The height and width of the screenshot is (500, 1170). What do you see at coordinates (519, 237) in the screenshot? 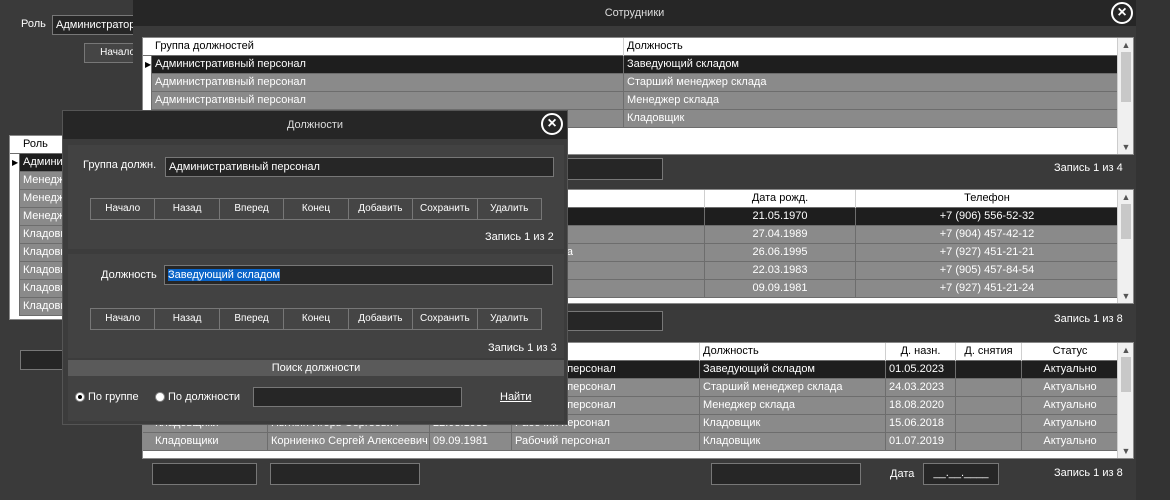
I see `group-record-counter: Запись 1 из 2` at bounding box center [519, 237].